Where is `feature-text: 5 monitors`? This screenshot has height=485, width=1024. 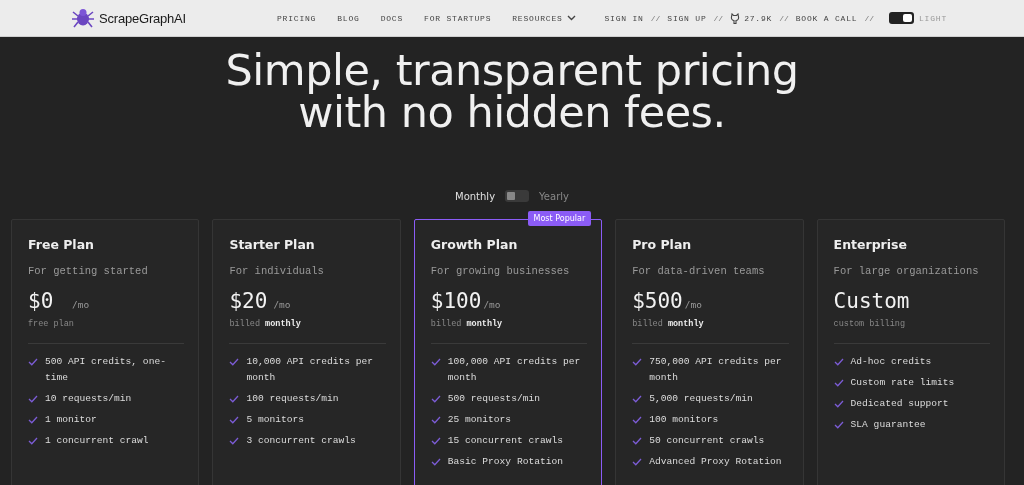 feature-text: 5 monitors is located at coordinates (275, 420).